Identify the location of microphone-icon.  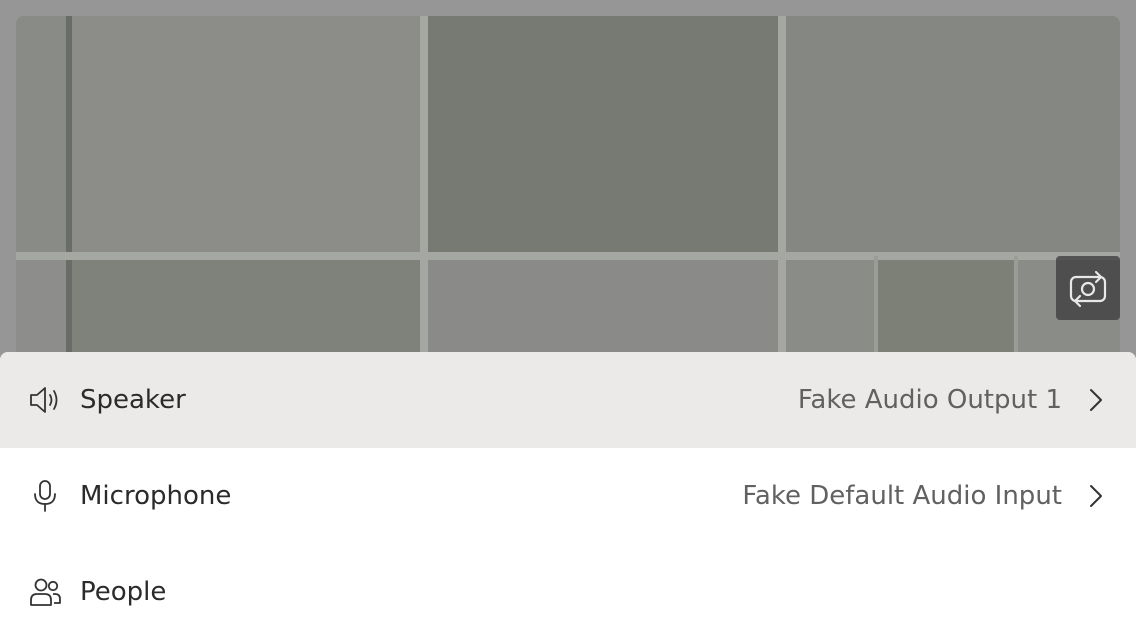
(45, 496).